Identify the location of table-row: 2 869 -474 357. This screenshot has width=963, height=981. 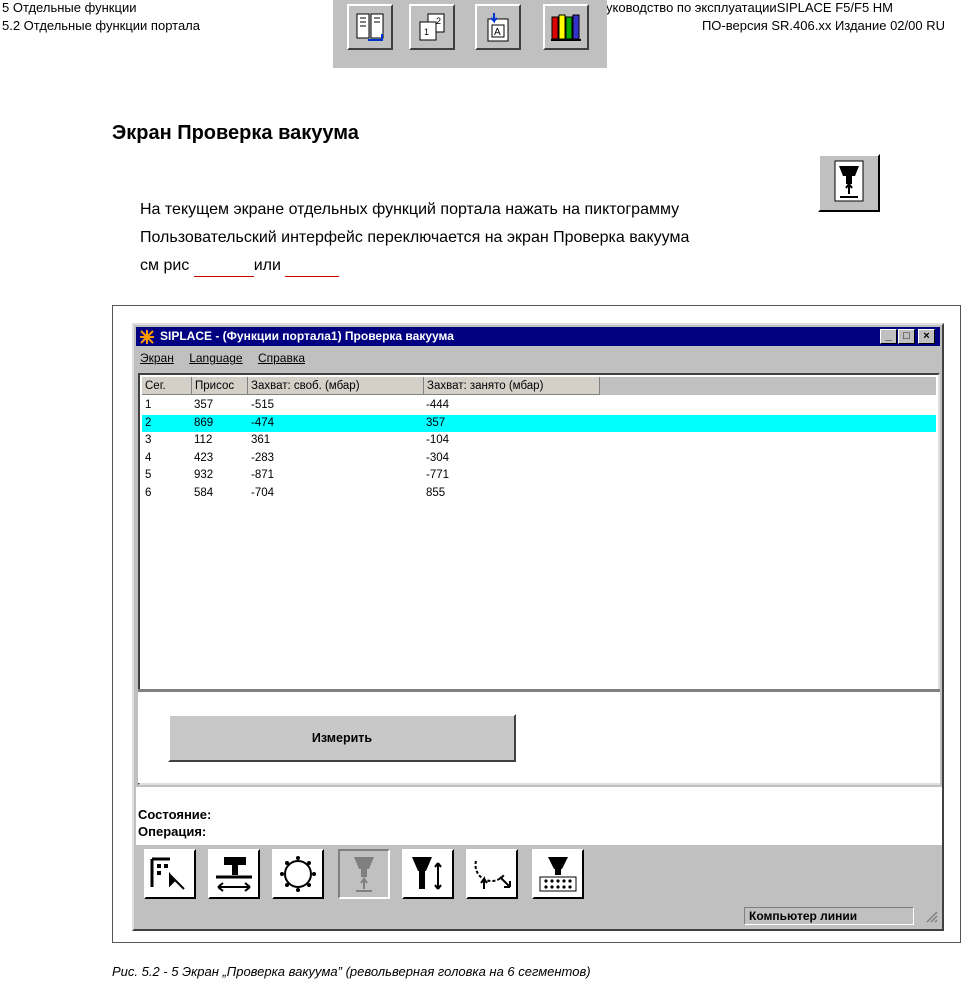
(539, 423).